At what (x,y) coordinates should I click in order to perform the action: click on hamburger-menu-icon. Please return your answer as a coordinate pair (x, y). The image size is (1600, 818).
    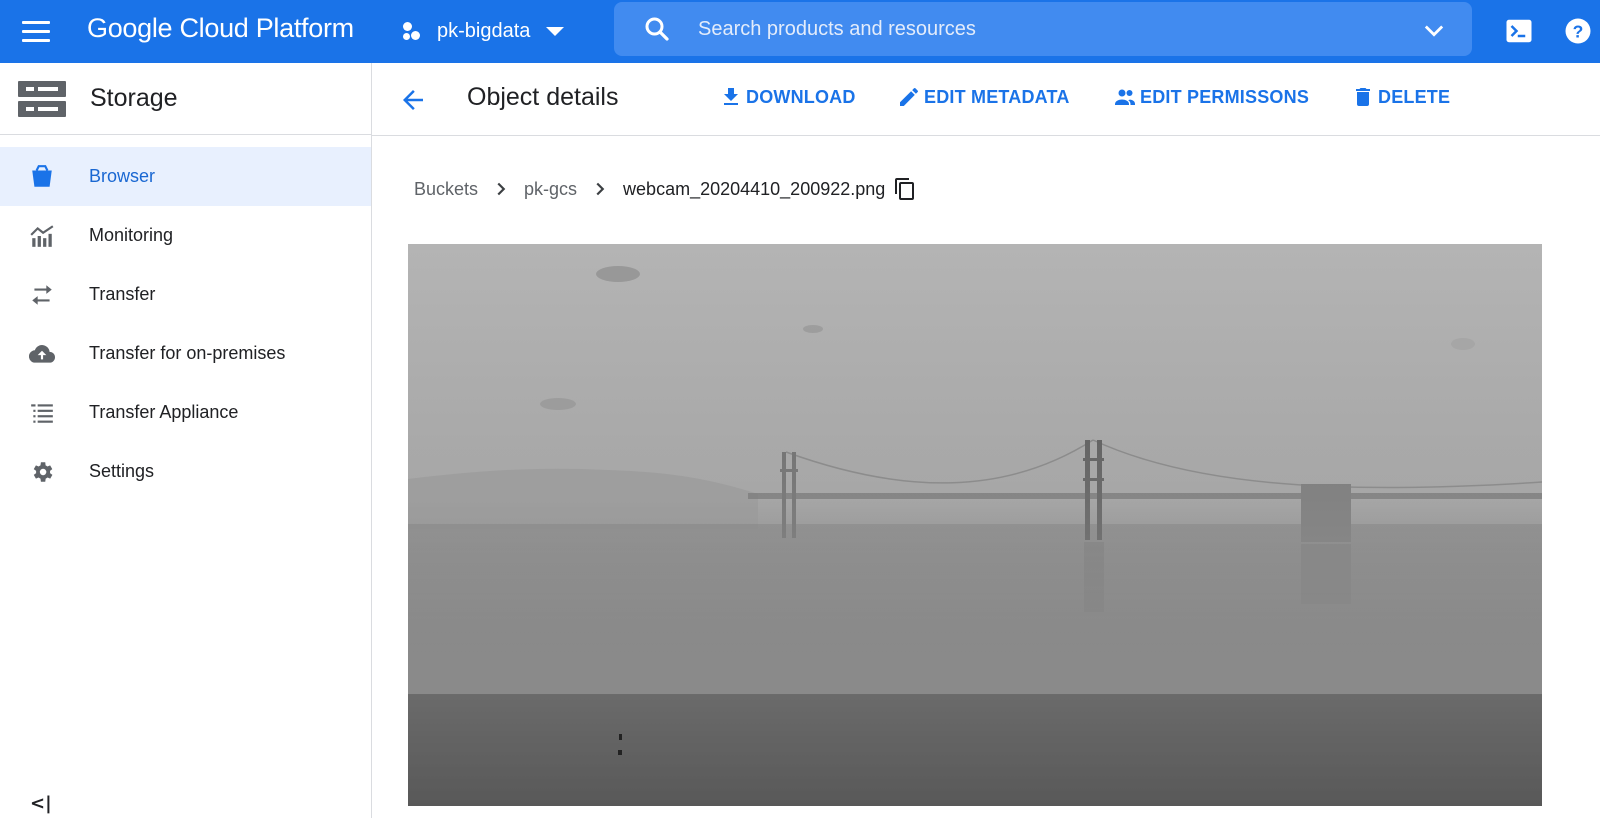
    Looking at the image, I should click on (41, 31).